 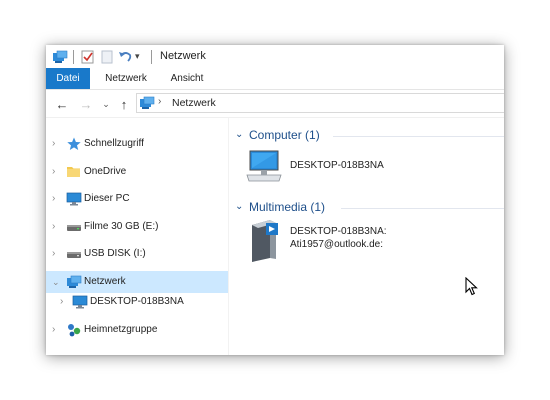 What do you see at coordinates (105, 171) in the screenshot?
I see `sidebar-item-label: OneDrive` at bounding box center [105, 171].